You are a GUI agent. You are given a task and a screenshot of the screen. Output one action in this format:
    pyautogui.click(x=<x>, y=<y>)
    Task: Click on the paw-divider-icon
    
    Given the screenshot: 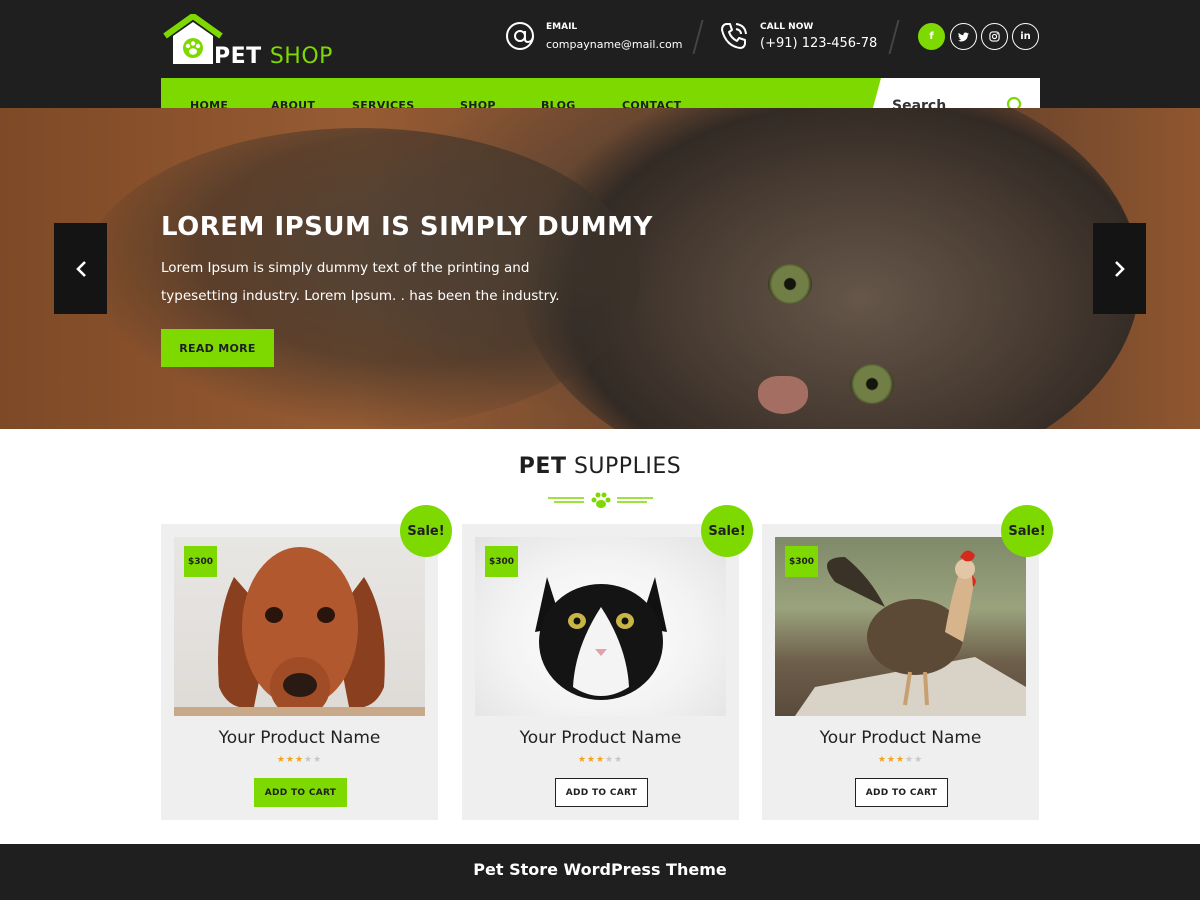 What is the action you would take?
    pyautogui.click(x=600, y=500)
    